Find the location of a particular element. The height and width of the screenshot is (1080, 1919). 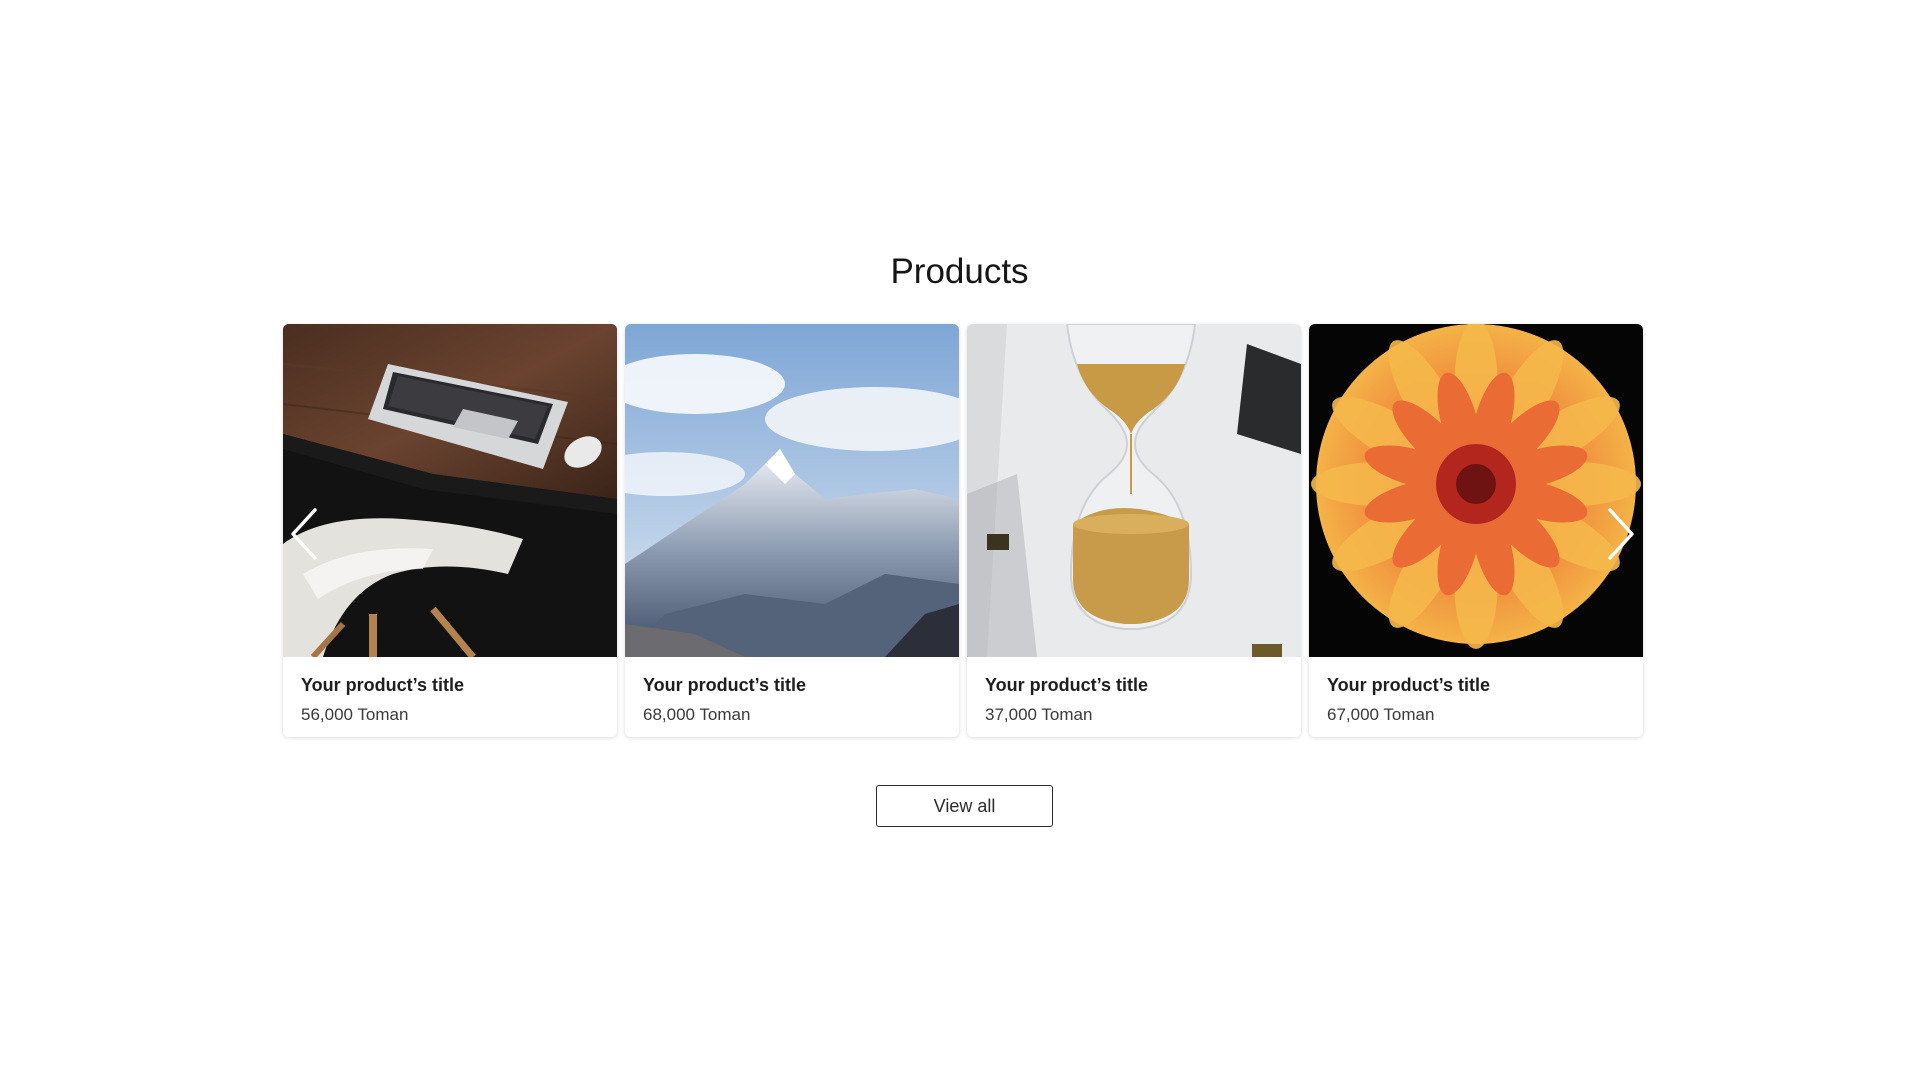

product-info: Your product’s title 56,000 Toman is located at coordinates (450, 691).